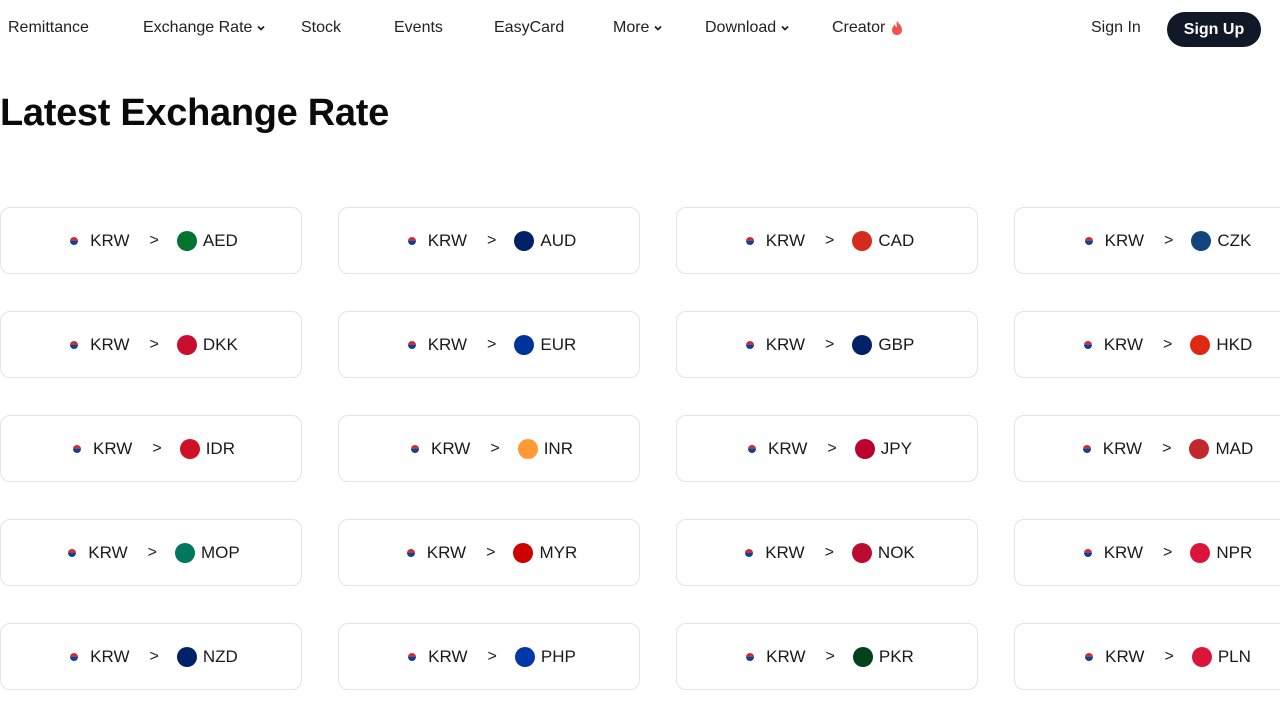 The width and height of the screenshot is (1280, 720). I want to click on currency-pair: KRW > DKK, so click(151, 344).